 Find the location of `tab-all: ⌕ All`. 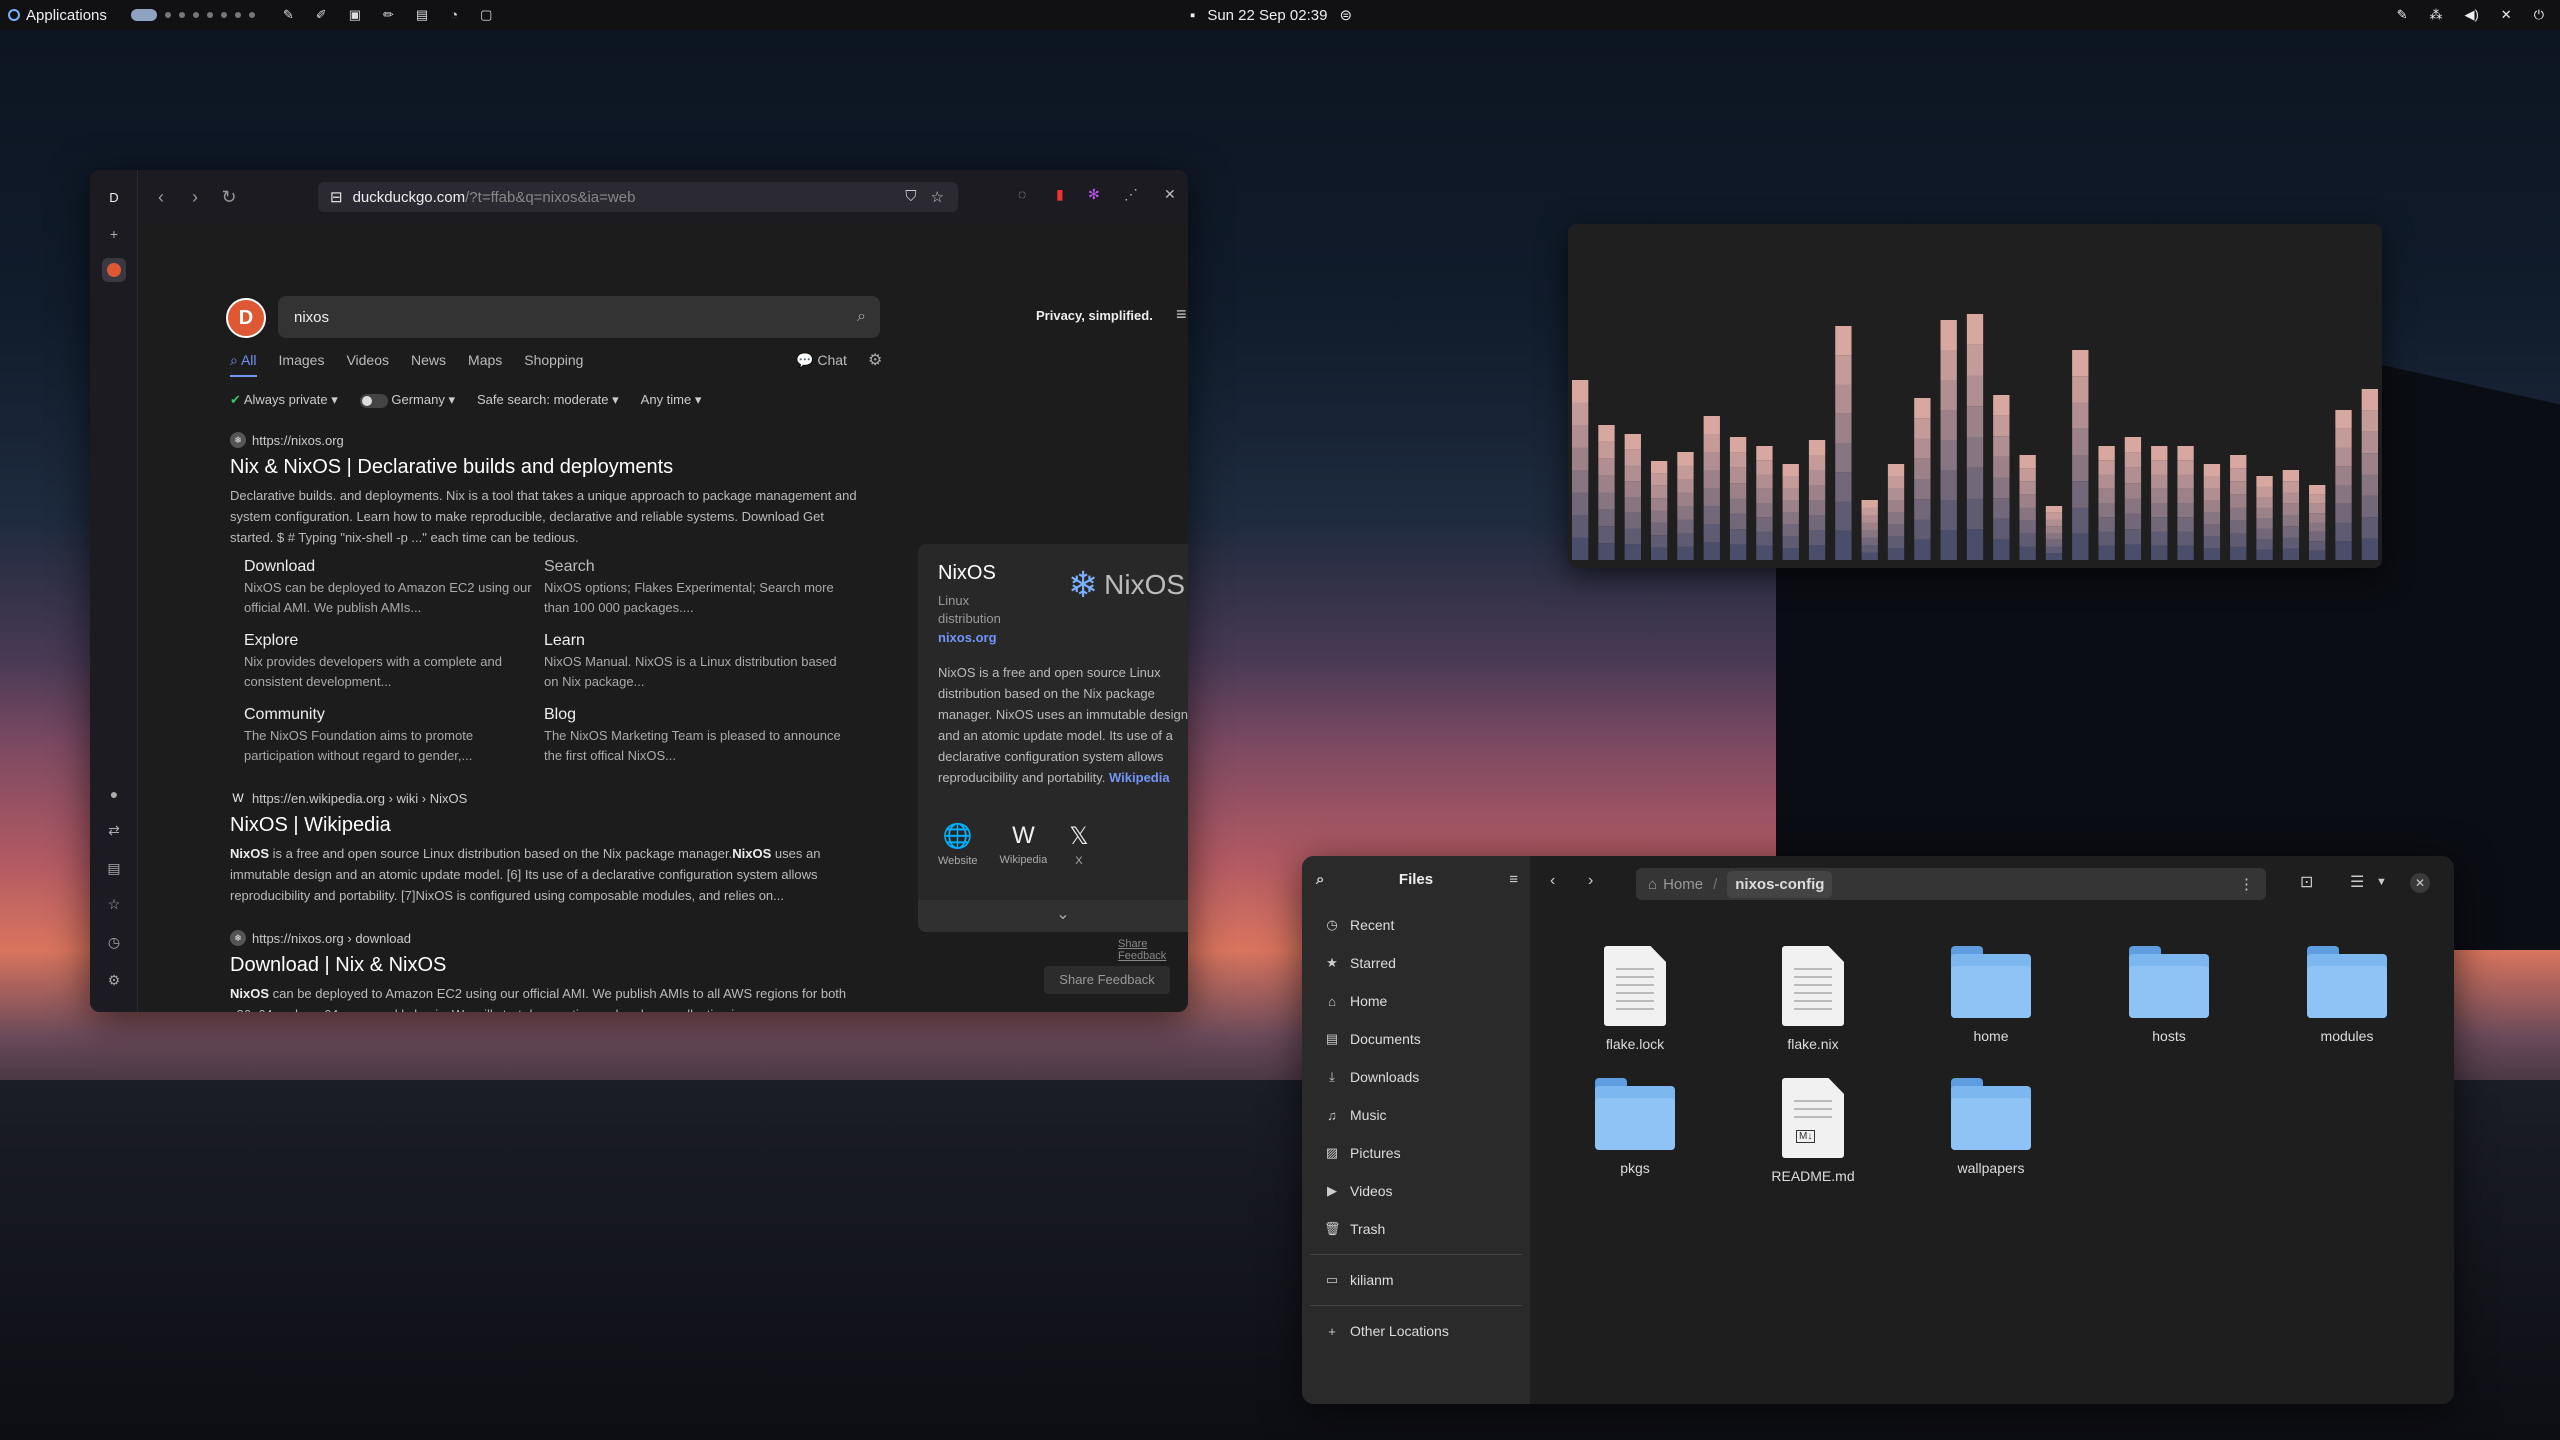

tab-all: ⌕ All is located at coordinates (243, 364).